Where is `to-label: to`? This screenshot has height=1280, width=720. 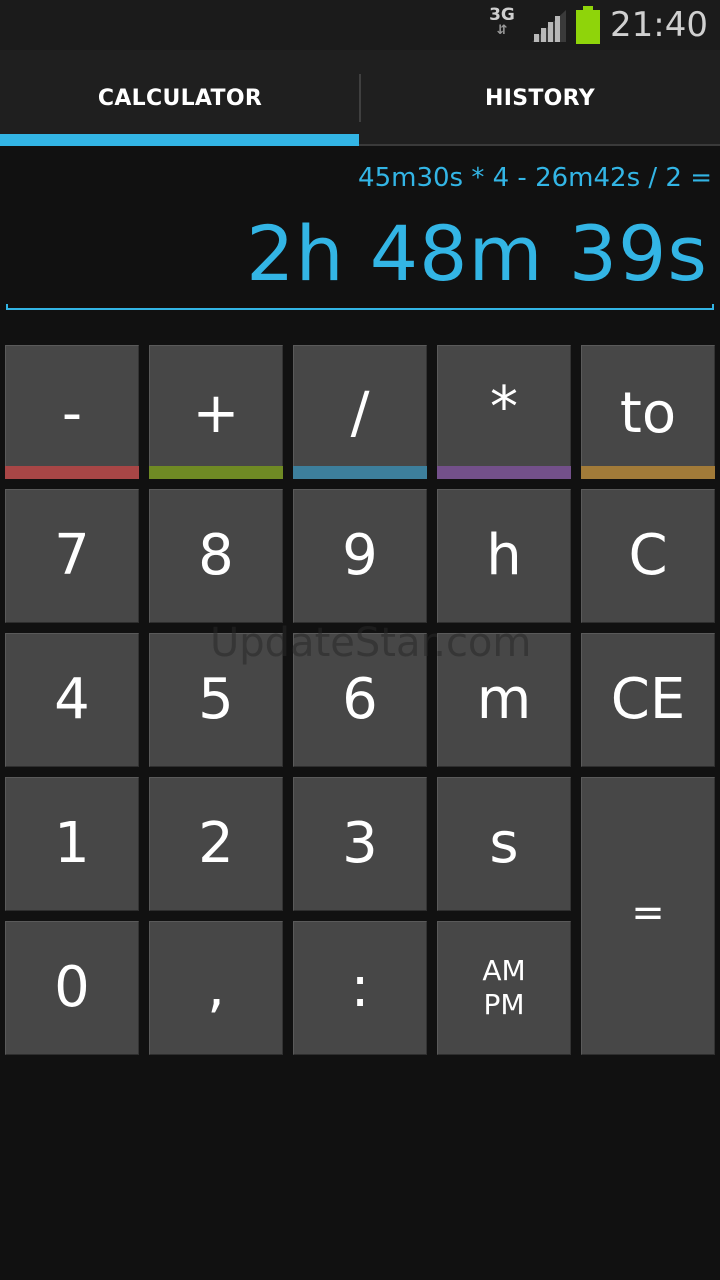
to-label: to is located at coordinates (648, 413).